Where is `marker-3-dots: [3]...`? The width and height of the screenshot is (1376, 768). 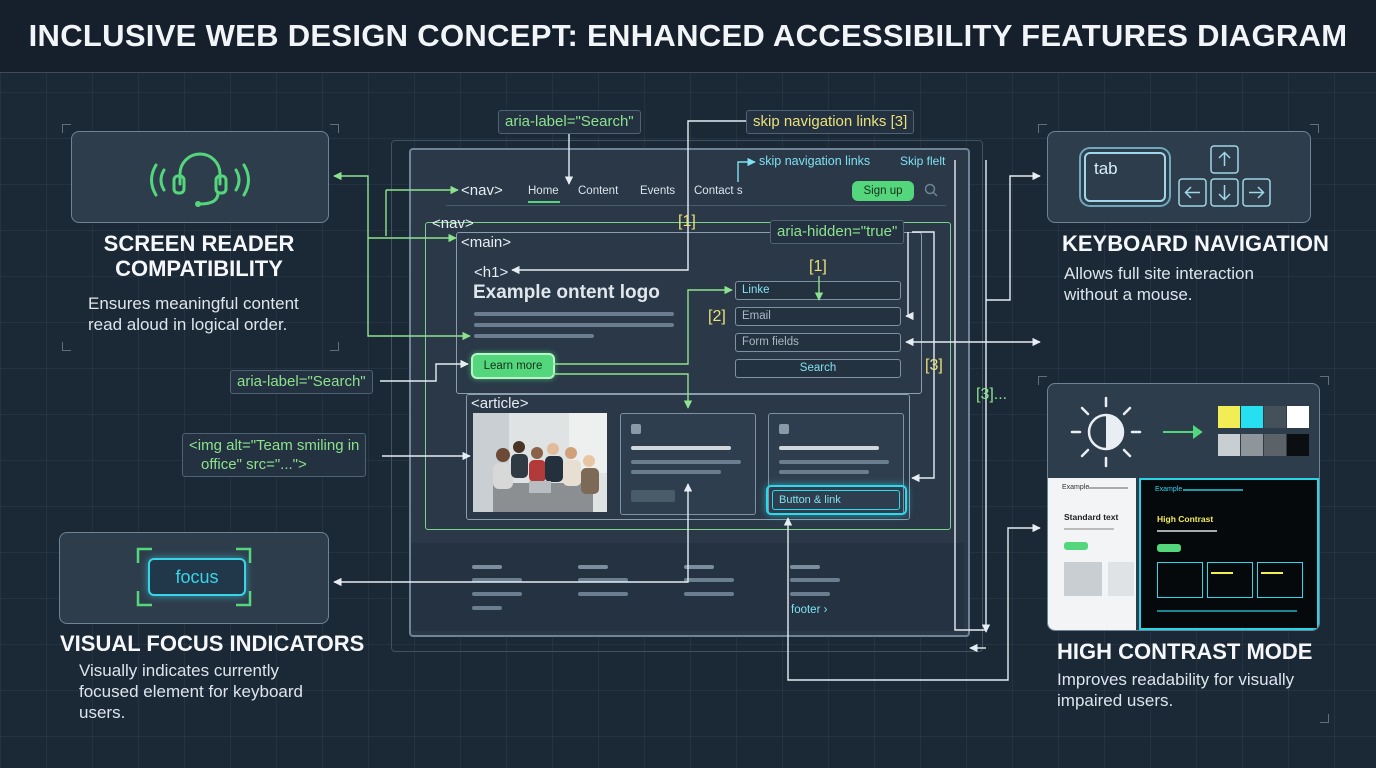
marker-3-dots: [3]... is located at coordinates (992, 394).